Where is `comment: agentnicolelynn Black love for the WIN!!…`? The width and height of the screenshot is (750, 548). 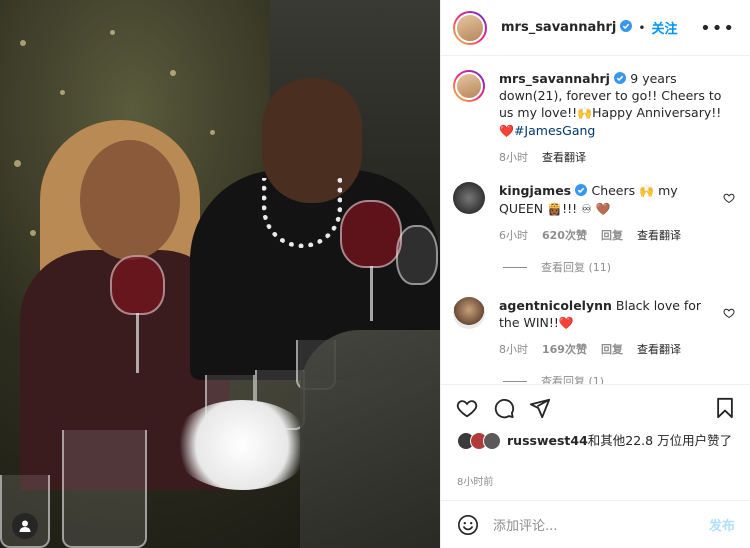
comment: agentnicolelynn Black love for the WIN!!… is located at coordinates (596, 327).